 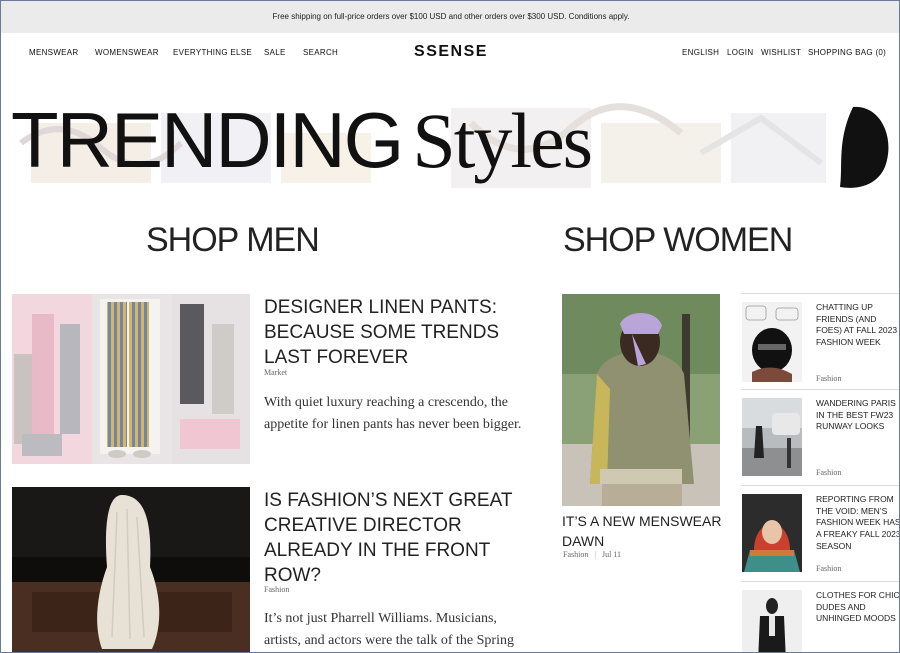 I want to click on nav-english: ENGLISH, so click(x=700, y=52).